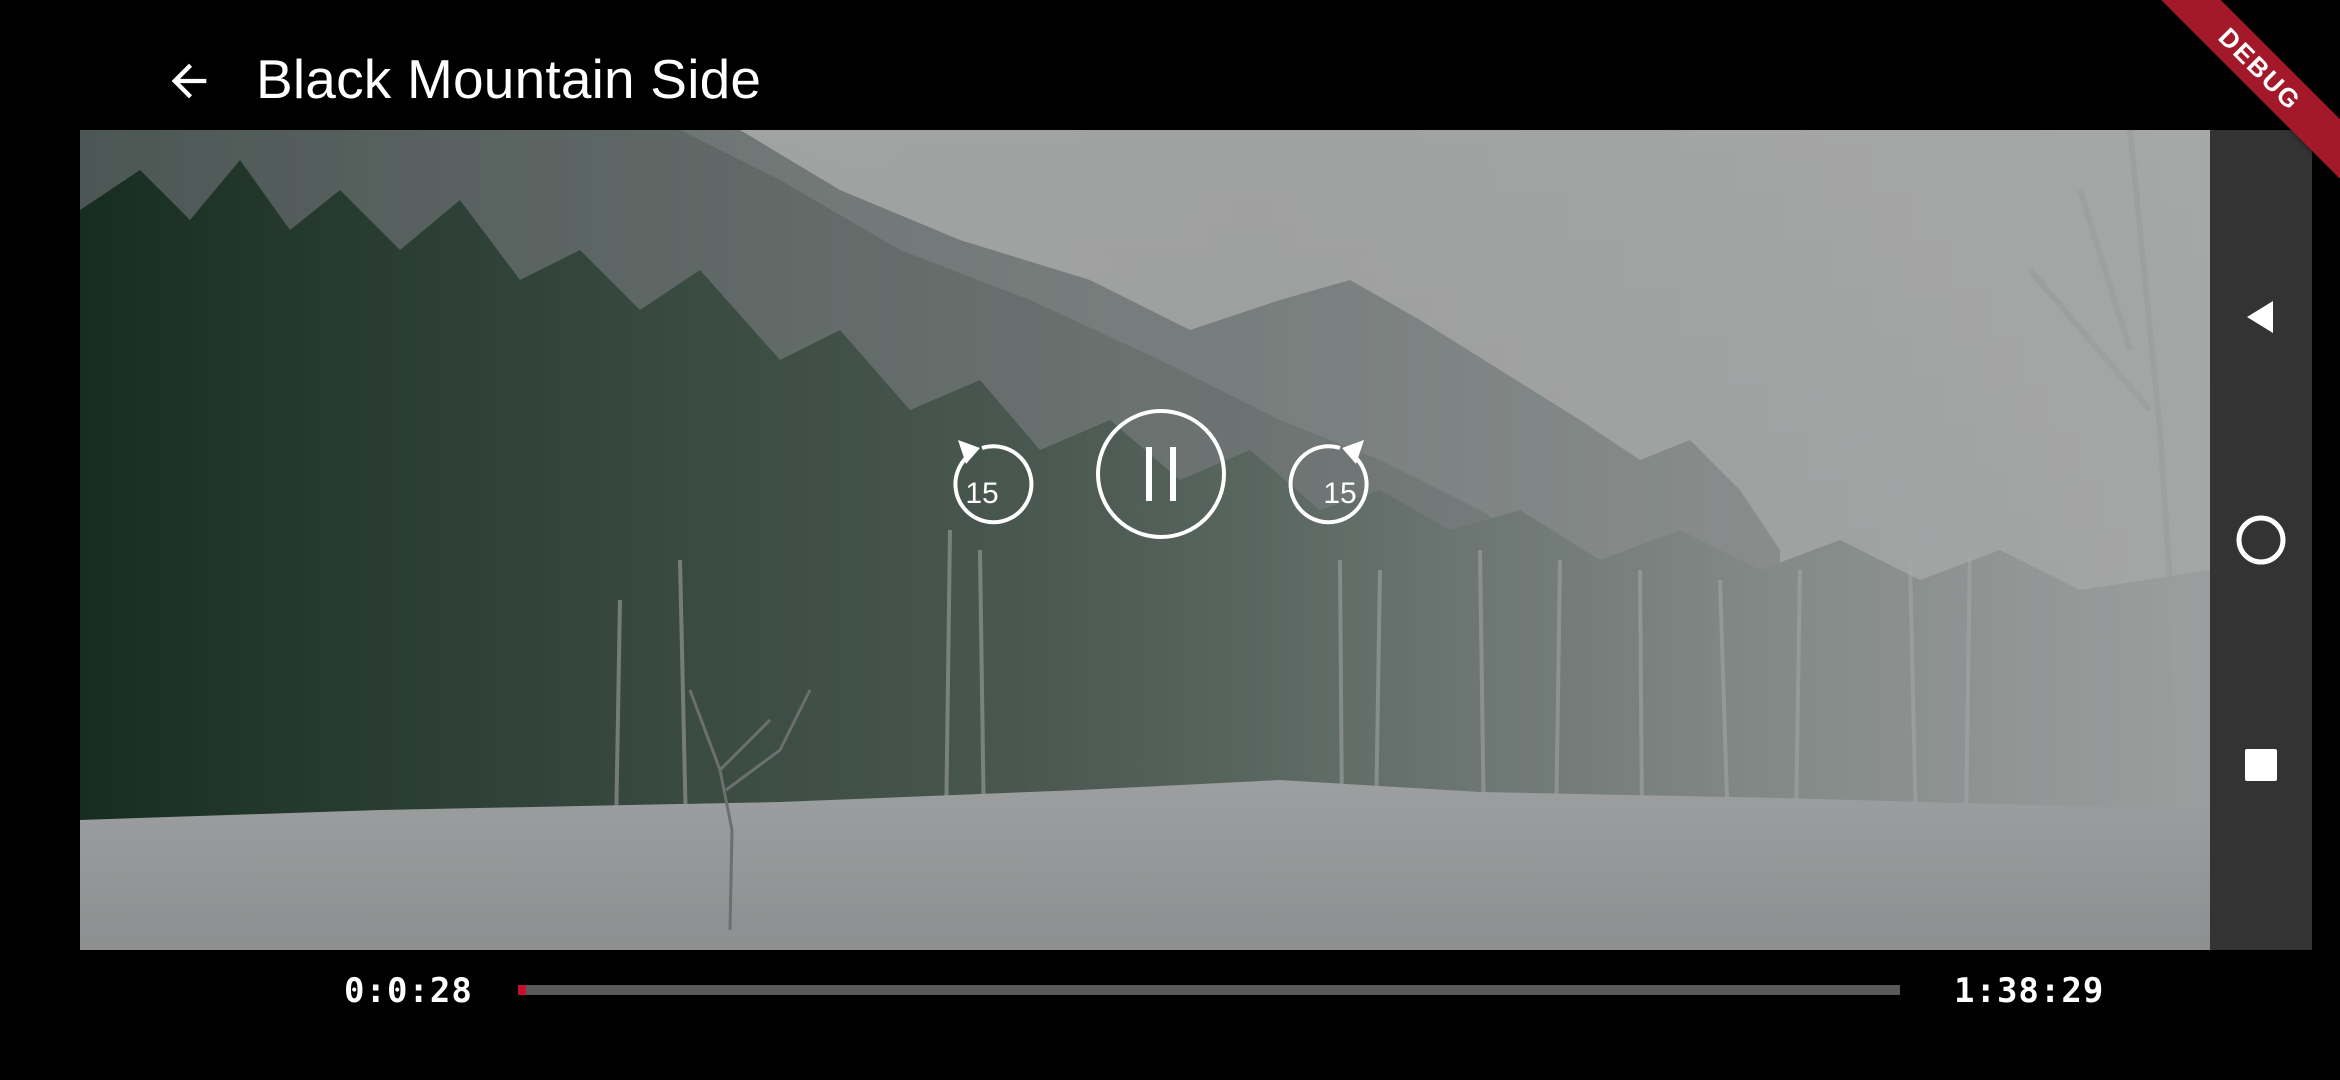 The image size is (2340, 1080). Describe the element at coordinates (1170, 65) in the screenshot. I see `app-bar: Black Mountain Side` at that location.